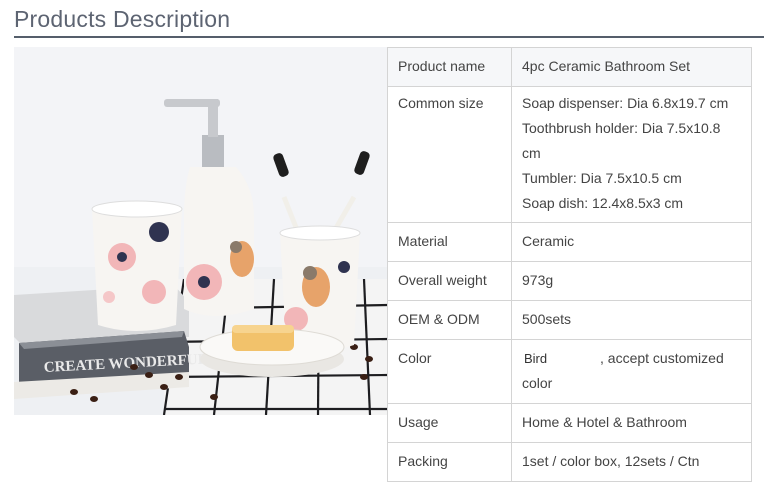  I want to click on color-option-bird: Bird, so click(536, 358).